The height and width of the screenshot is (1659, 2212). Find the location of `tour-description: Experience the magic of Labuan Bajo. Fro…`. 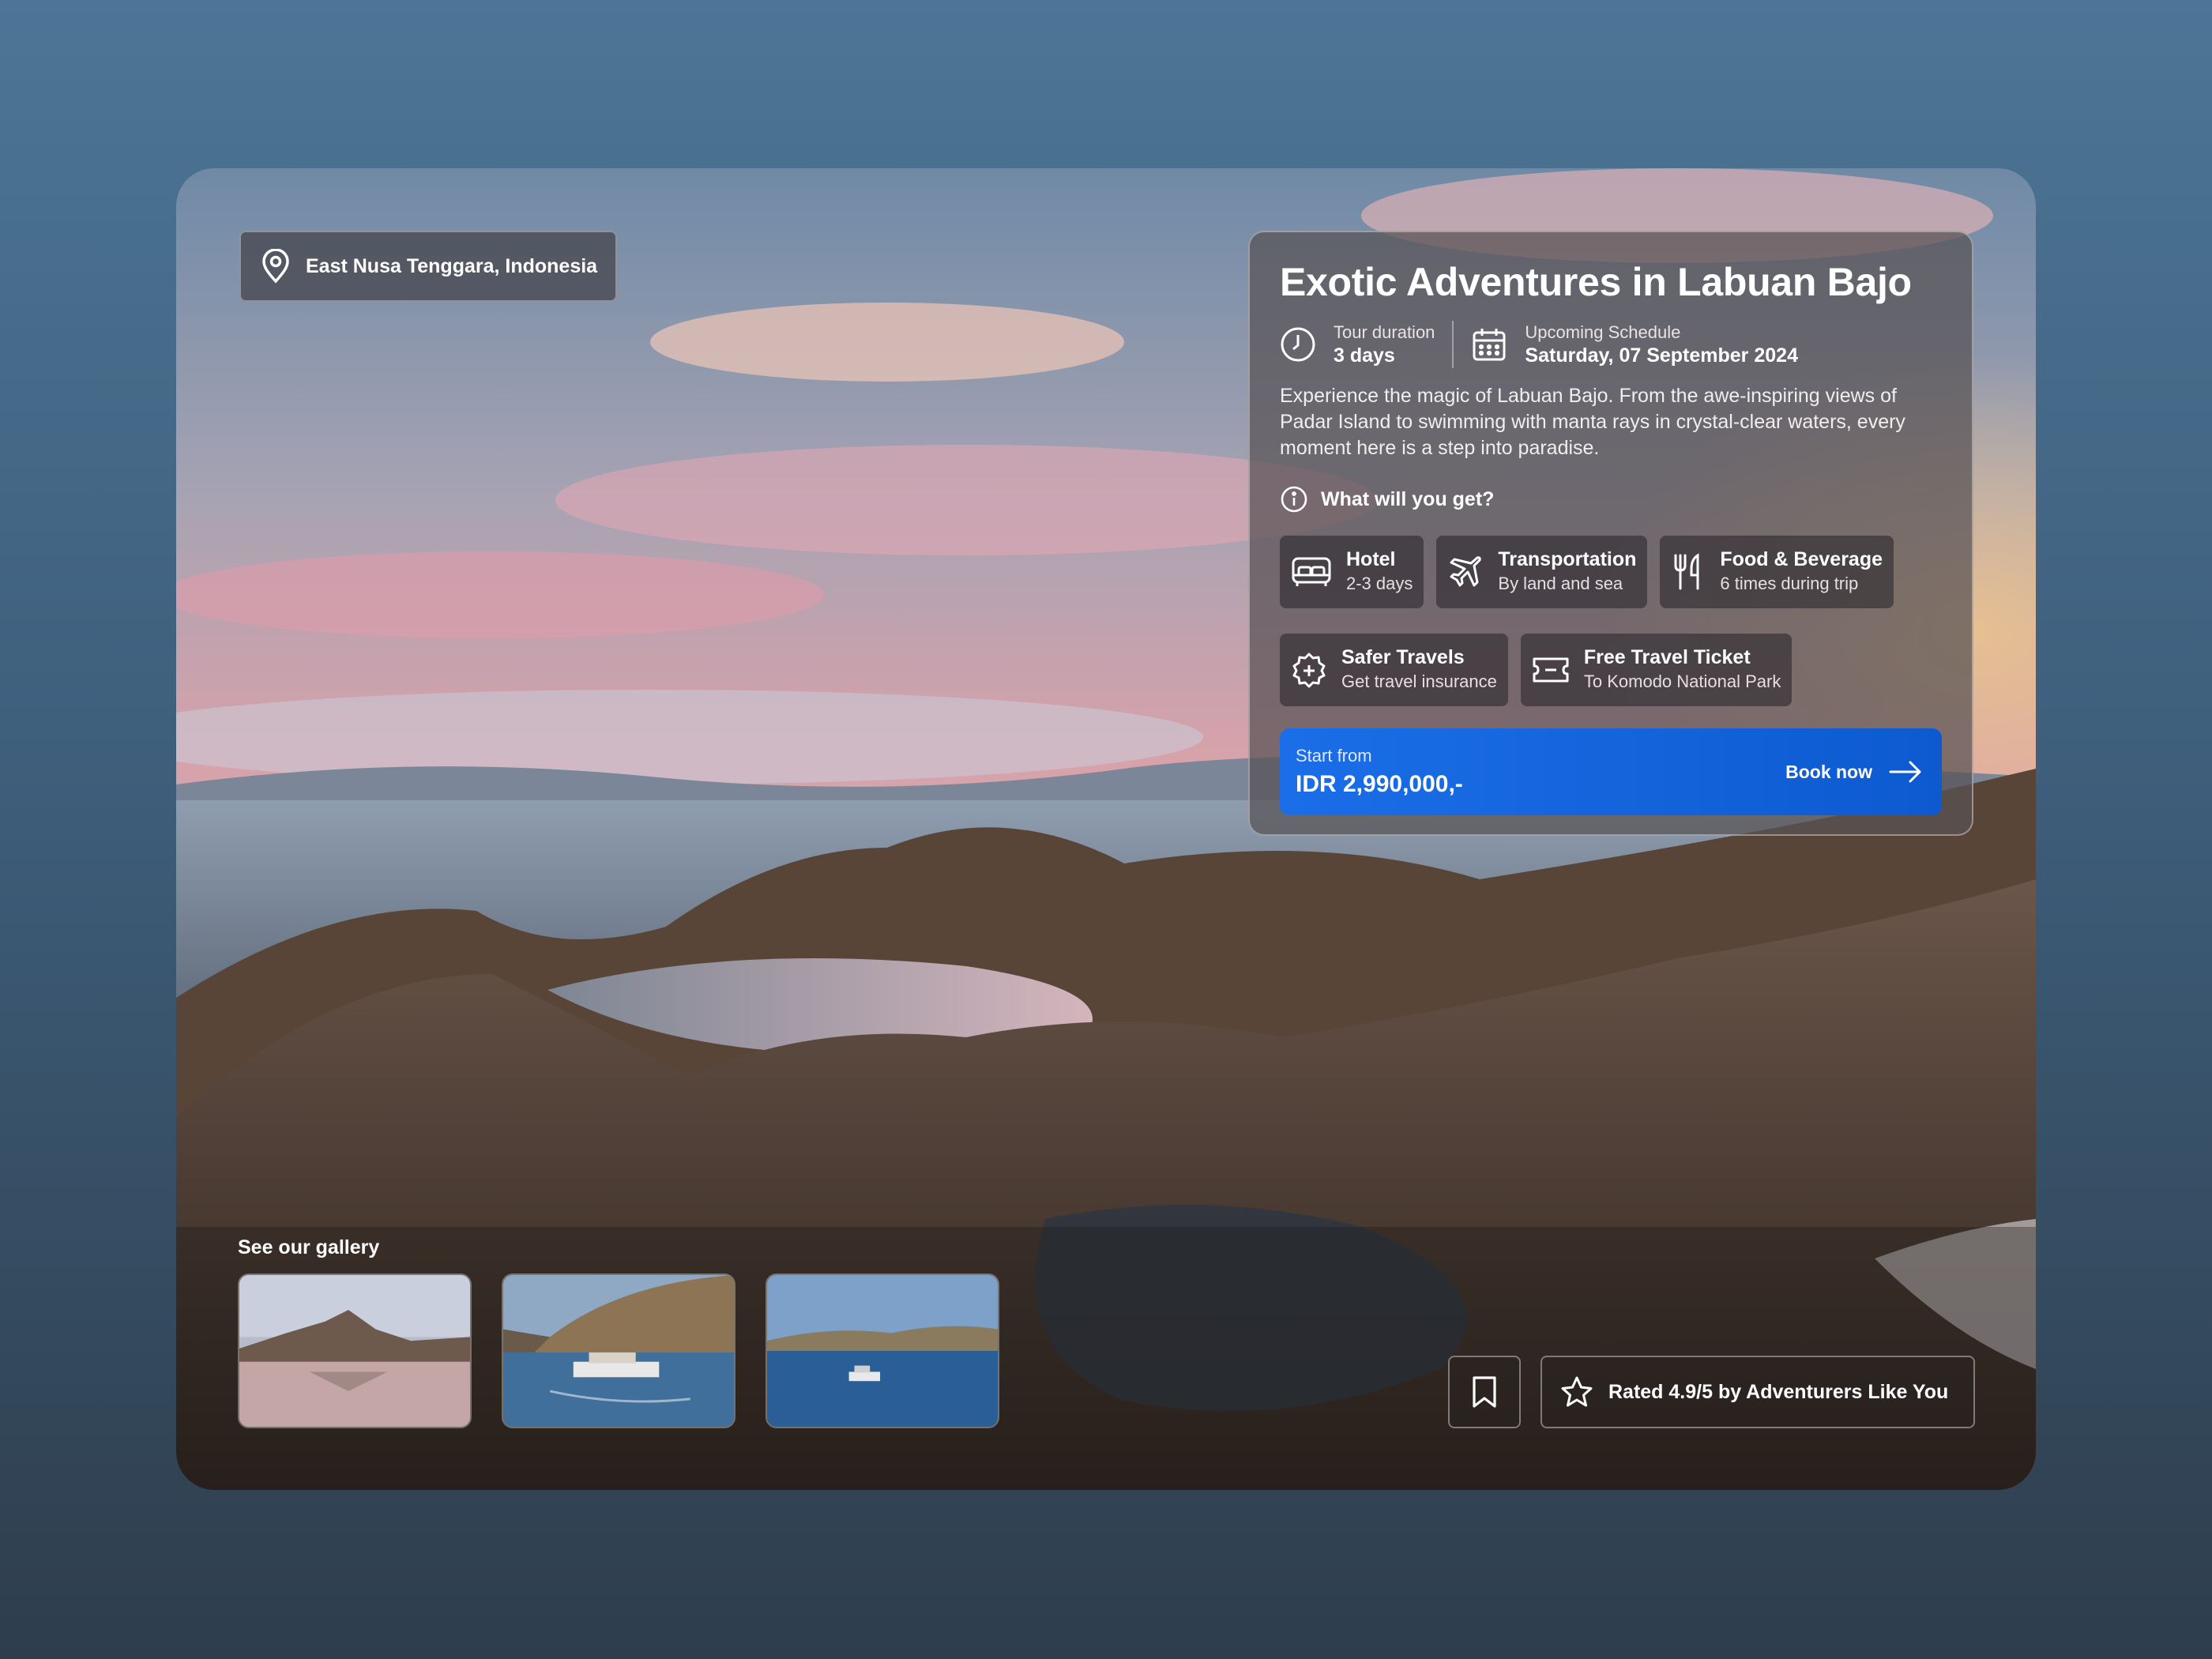

tour-description: Experience the magic of Labuan Bajo. Fro… is located at coordinates (1593, 422).